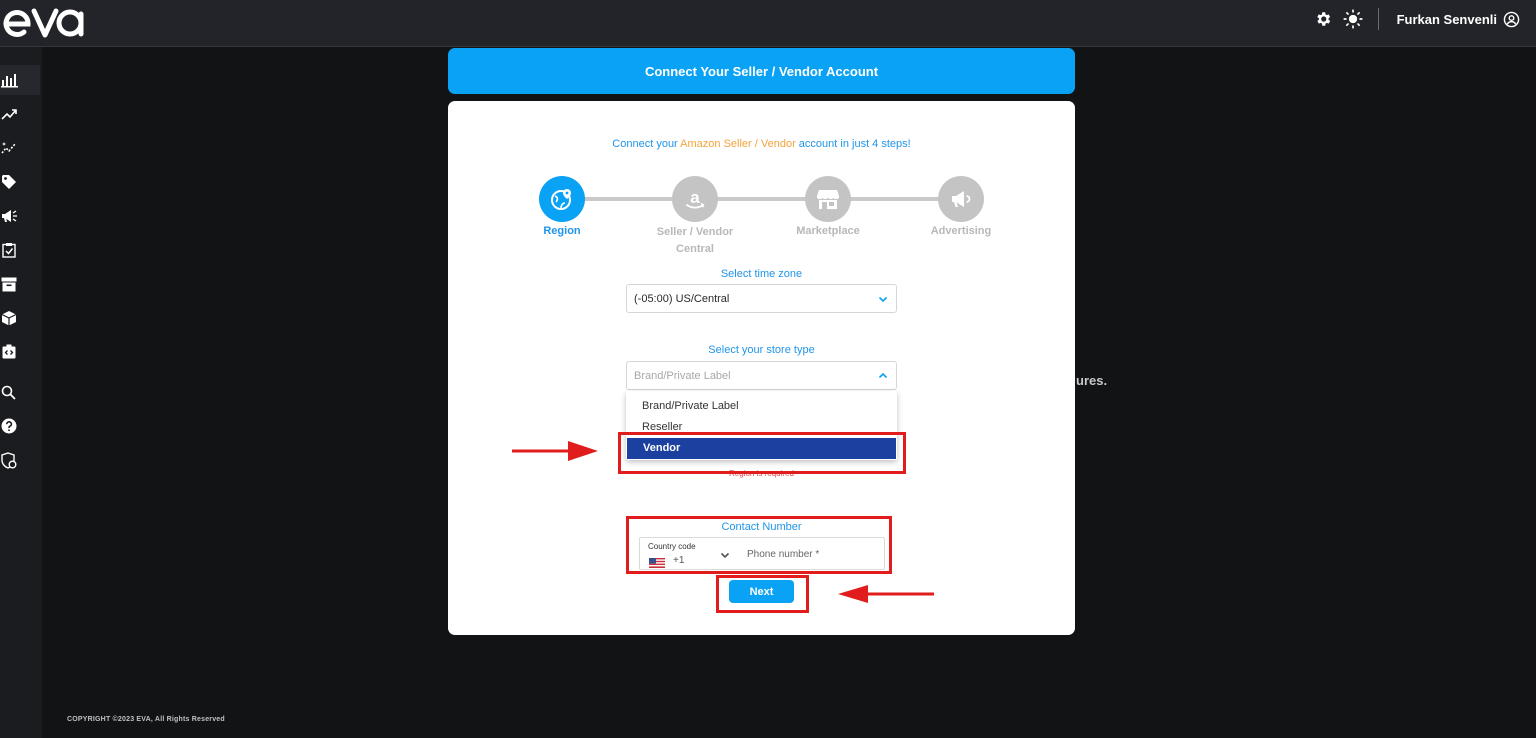  I want to click on annotation-arrow-right, so click(555, 451).